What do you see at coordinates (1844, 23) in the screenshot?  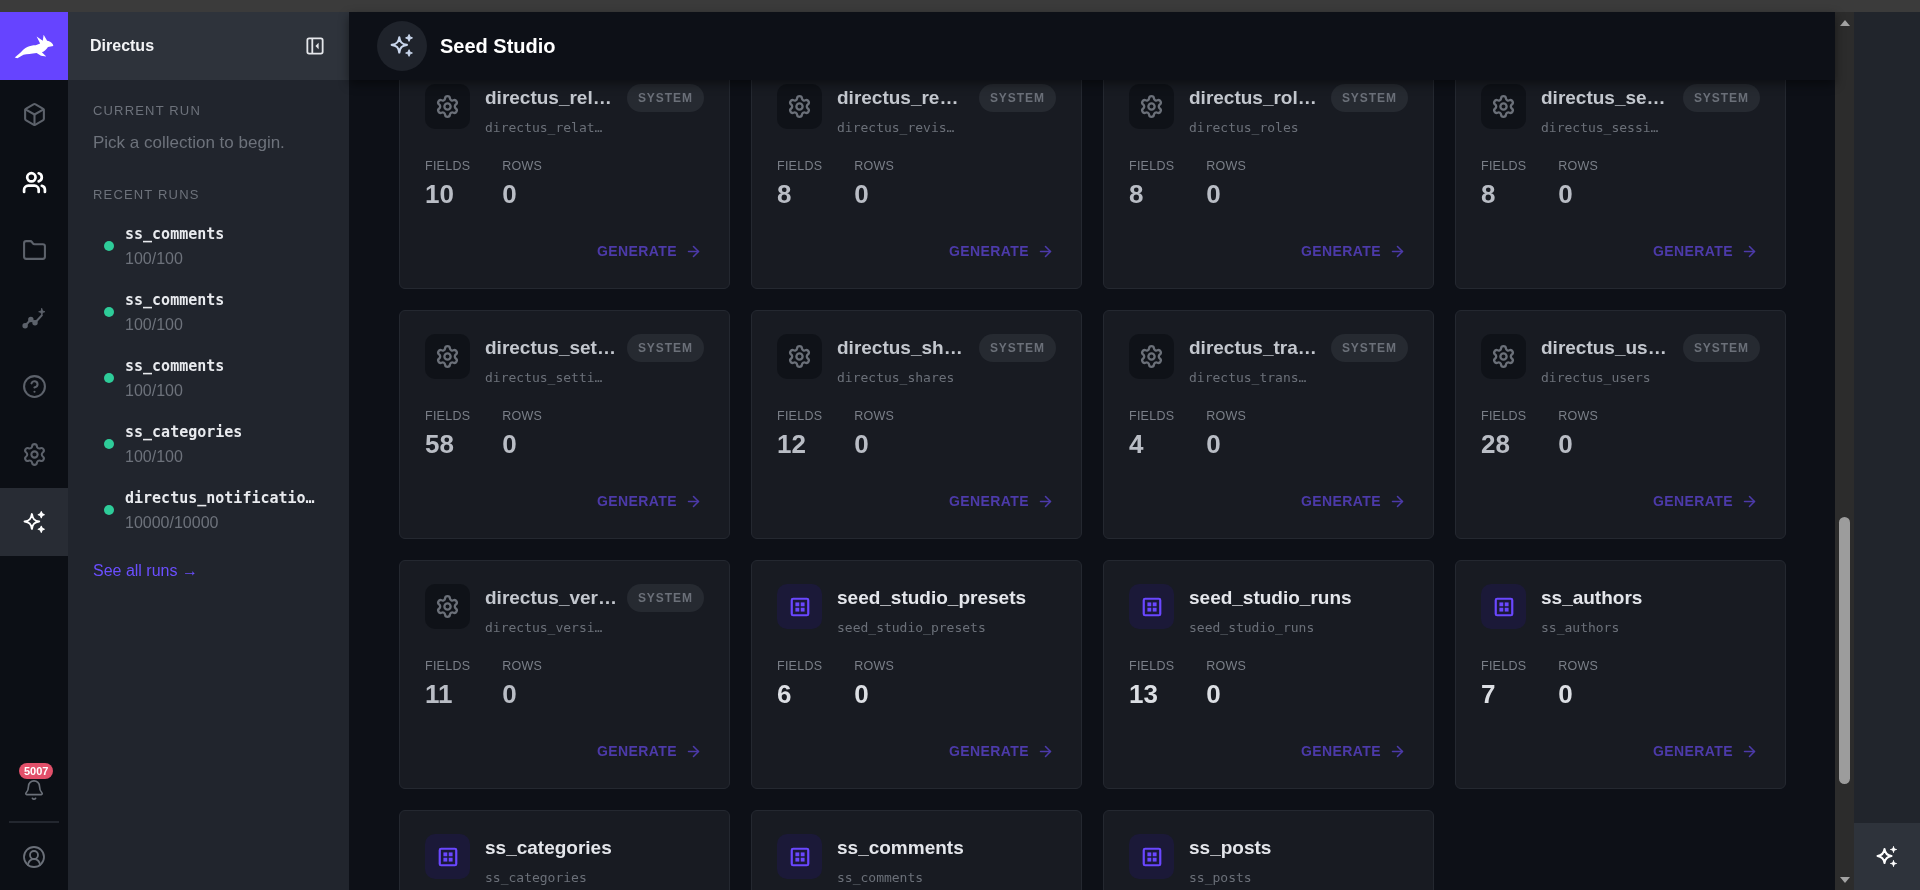 I see `scroll-up-arrow-icon` at bounding box center [1844, 23].